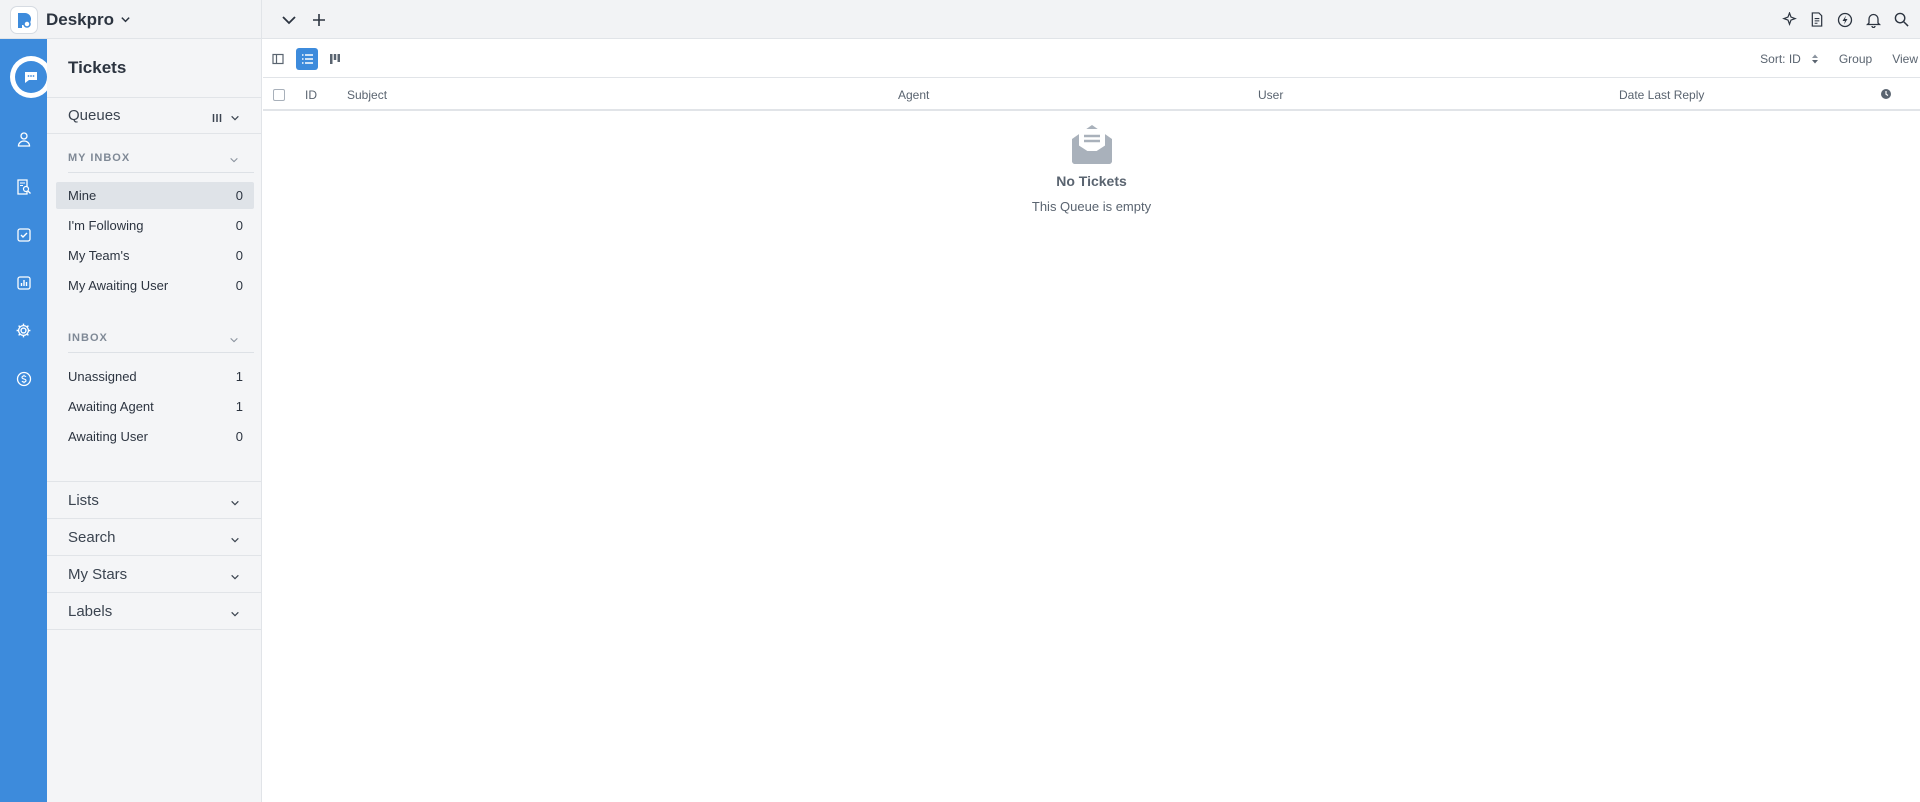  I want to click on sort-direction-icon, so click(1815, 59).